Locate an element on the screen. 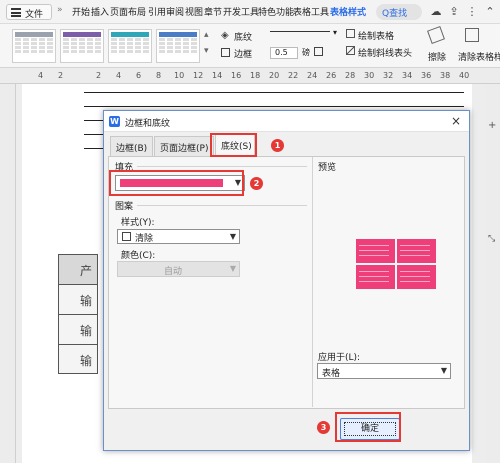 The height and width of the screenshot is (463, 500). menu-item-review: 审阅 is located at coordinates (175, 11).